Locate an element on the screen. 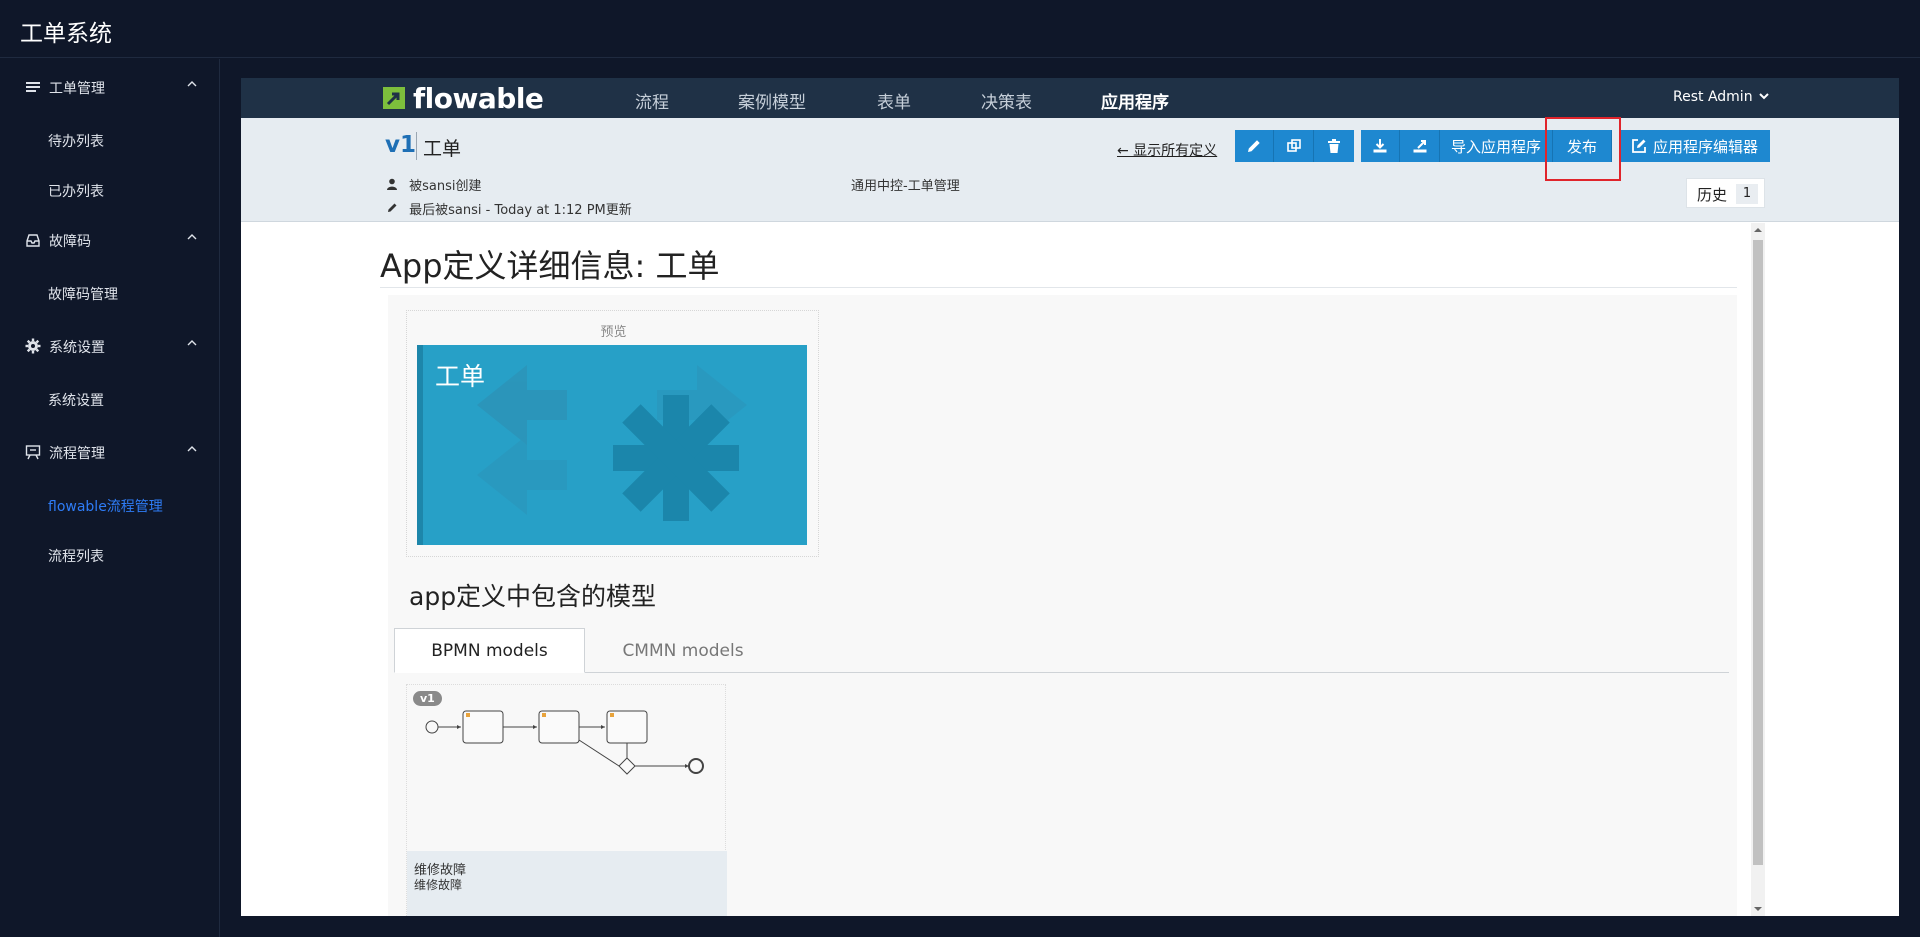 The width and height of the screenshot is (1920, 937). publish-label: 发布 is located at coordinates (1581, 146).